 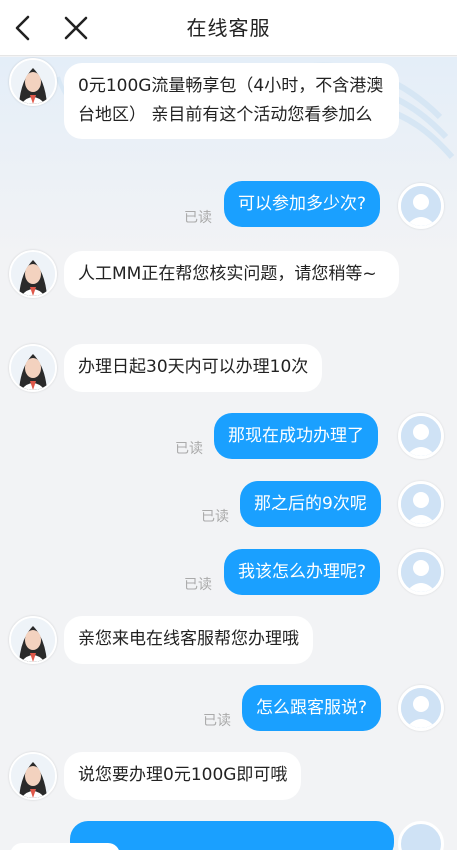 I want to click on incoming-message: 0元100G流量畅享包（4小时，不含港澳台地区） 亲目前有这个活动您看参加么, so click(x=231, y=101).